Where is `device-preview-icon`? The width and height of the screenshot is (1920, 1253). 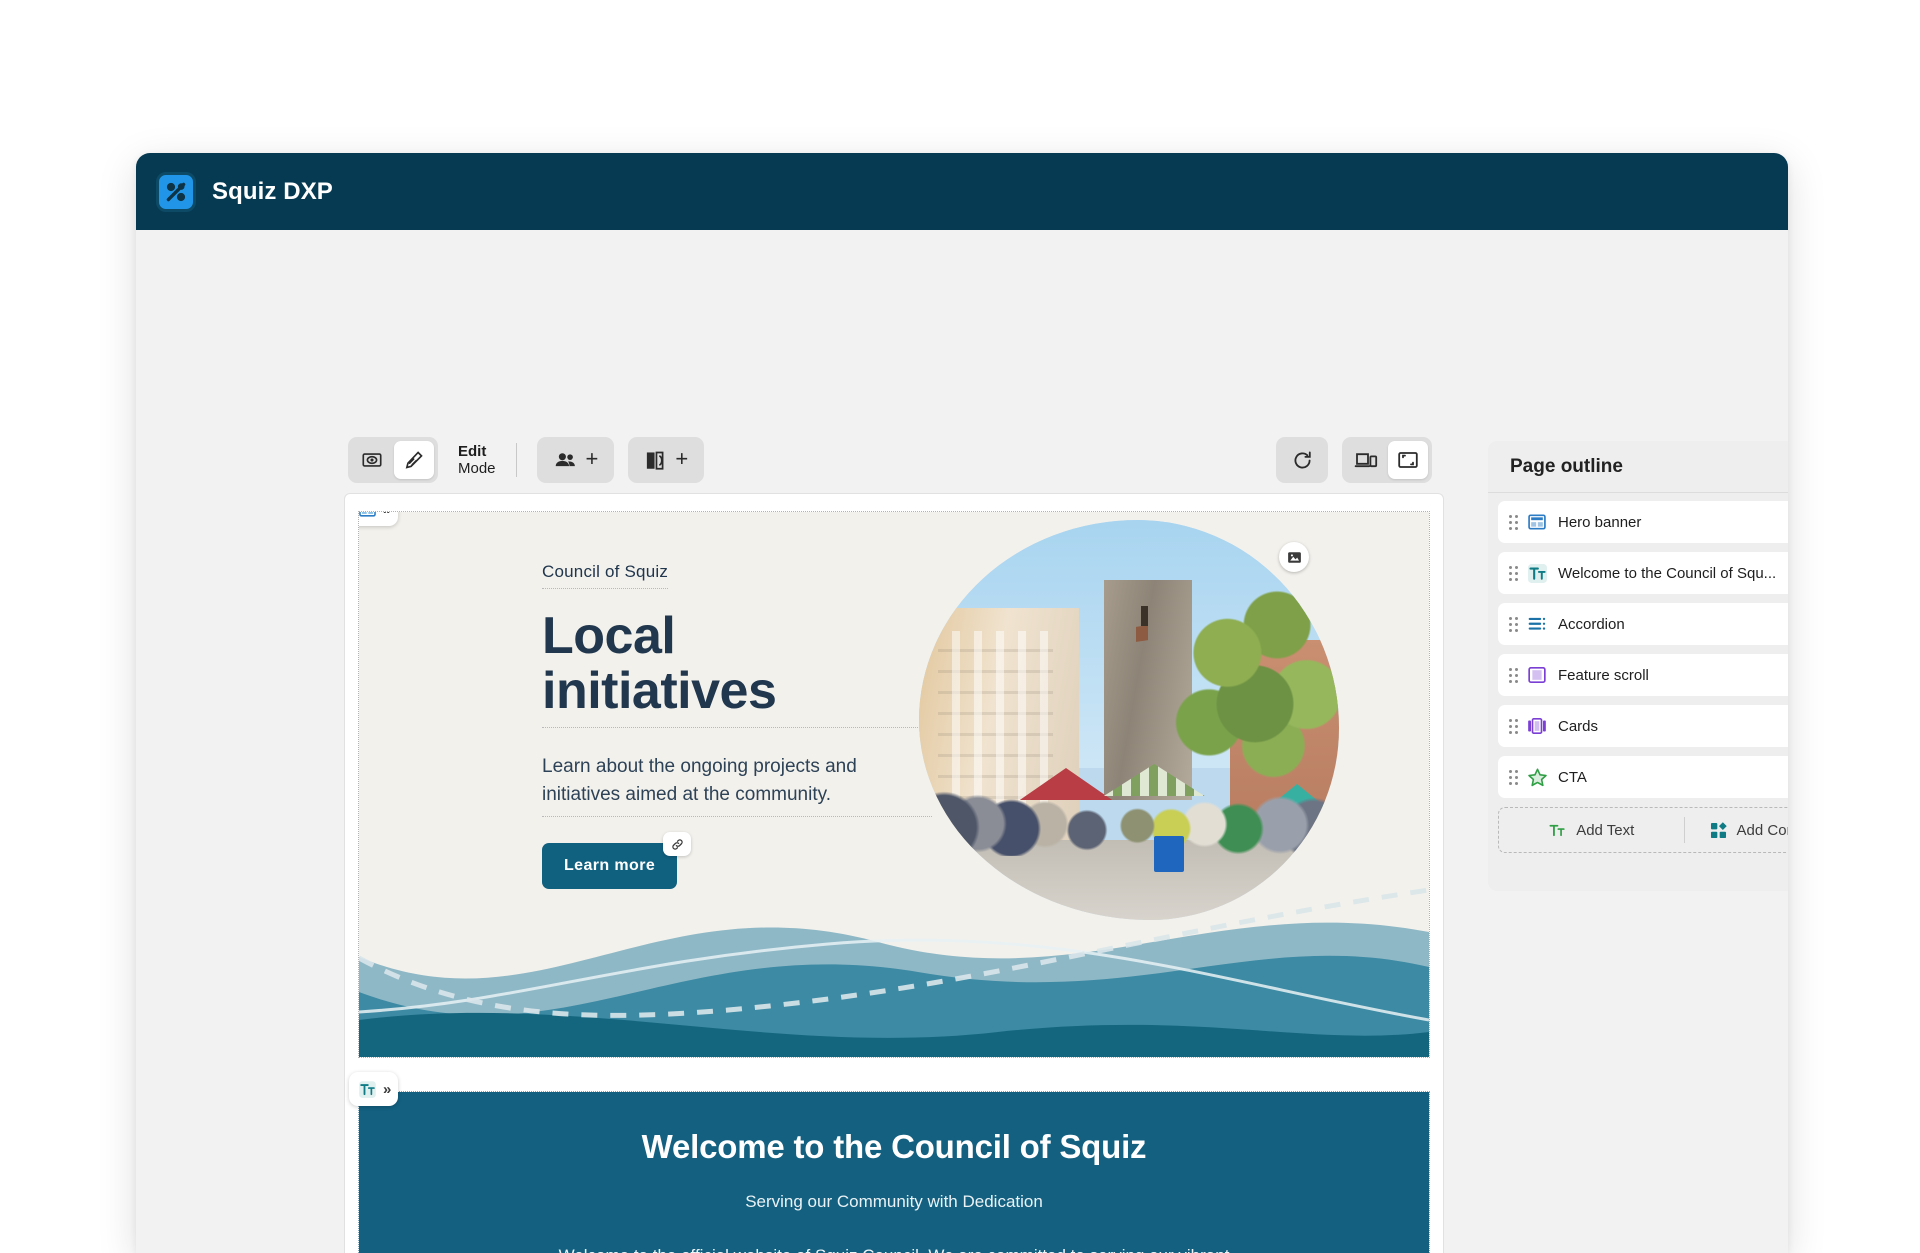 device-preview-icon is located at coordinates (1366, 460).